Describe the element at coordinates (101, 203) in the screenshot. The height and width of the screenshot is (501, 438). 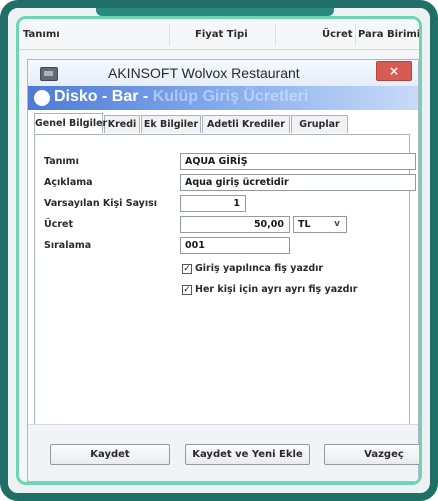
I see `kisi-sayisi-label: Varsayılan Kişi Sayısı` at that location.